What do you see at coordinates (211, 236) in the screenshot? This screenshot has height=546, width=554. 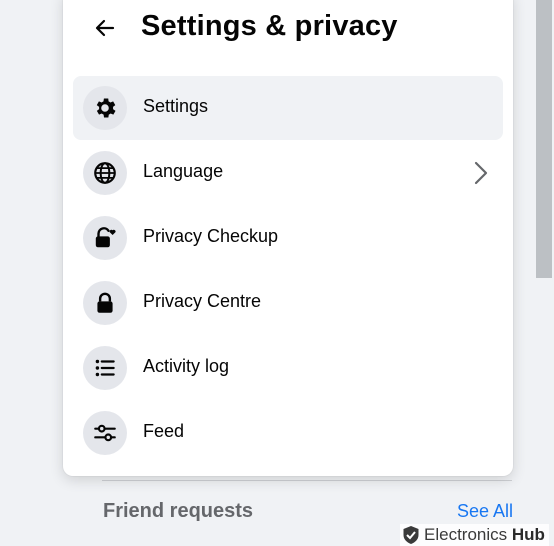 I see `menu-item-label: Privacy Checkup` at bounding box center [211, 236].